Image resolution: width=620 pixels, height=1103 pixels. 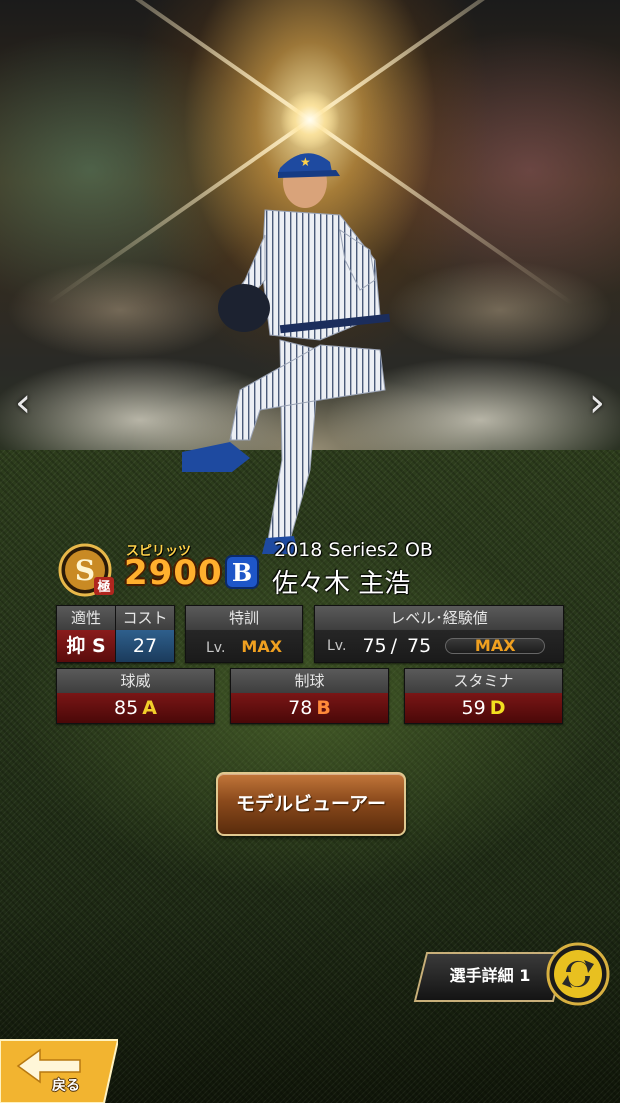 I want to click on rank-badge: S 極, so click(x=86, y=570).